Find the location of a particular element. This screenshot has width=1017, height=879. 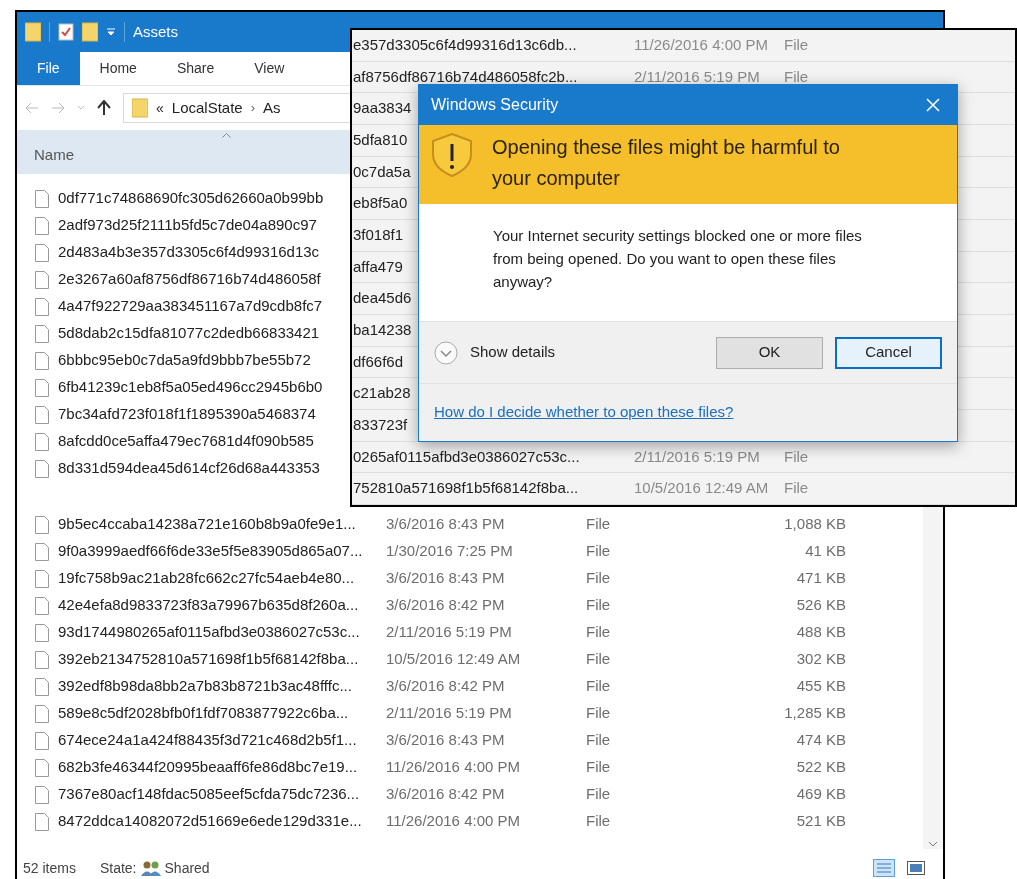

file-name: 8d331d594dea45d614cf26d68a443353 is located at coordinates (189, 468).